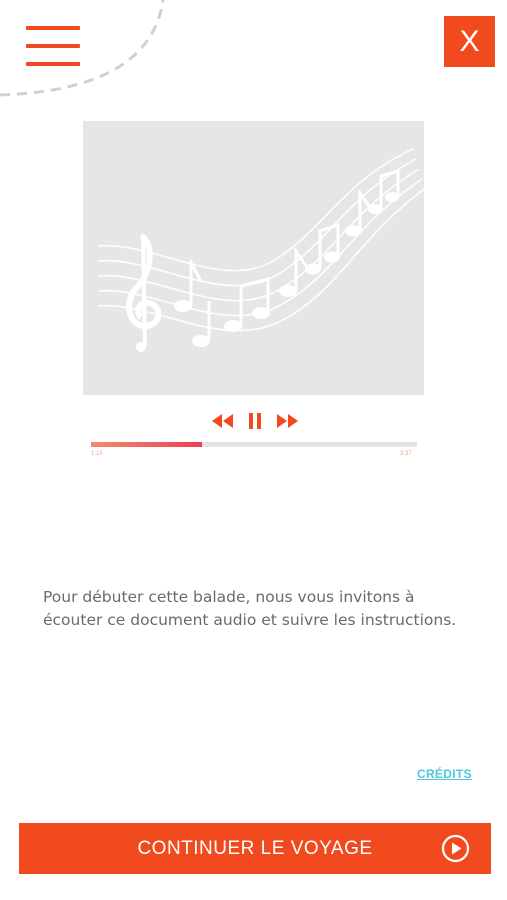 This screenshot has height=900, width=507. What do you see at coordinates (97, 454) in the screenshot?
I see `elapsed-time: 1:15` at bounding box center [97, 454].